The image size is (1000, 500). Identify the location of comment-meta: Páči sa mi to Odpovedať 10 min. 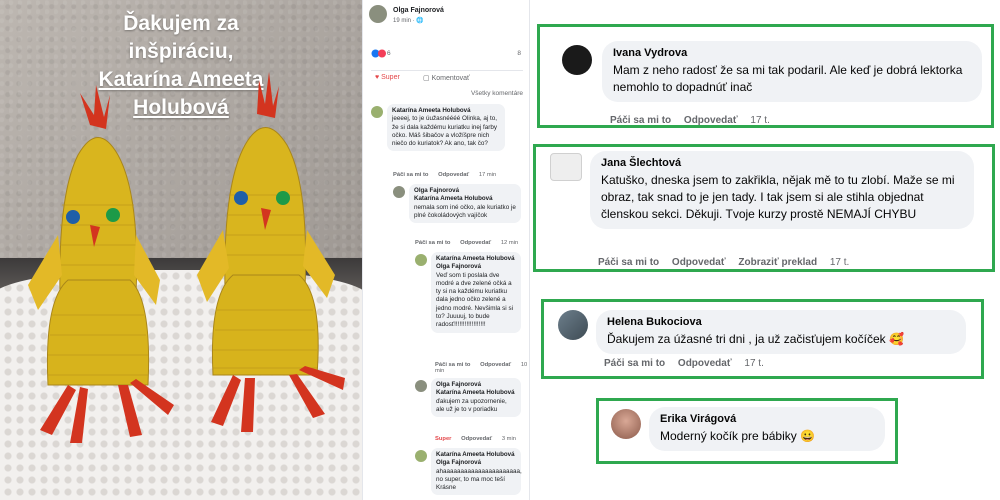
(482, 368).